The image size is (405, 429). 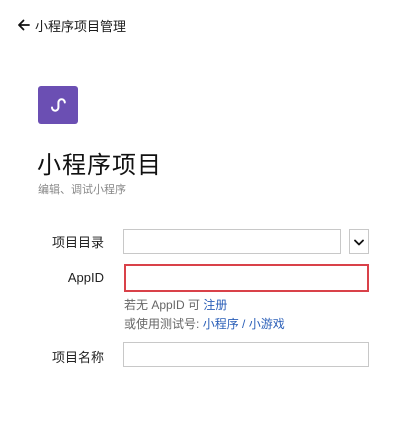 What do you see at coordinates (77, 357) in the screenshot?
I see `project-name-label: 项目名称` at bounding box center [77, 357].